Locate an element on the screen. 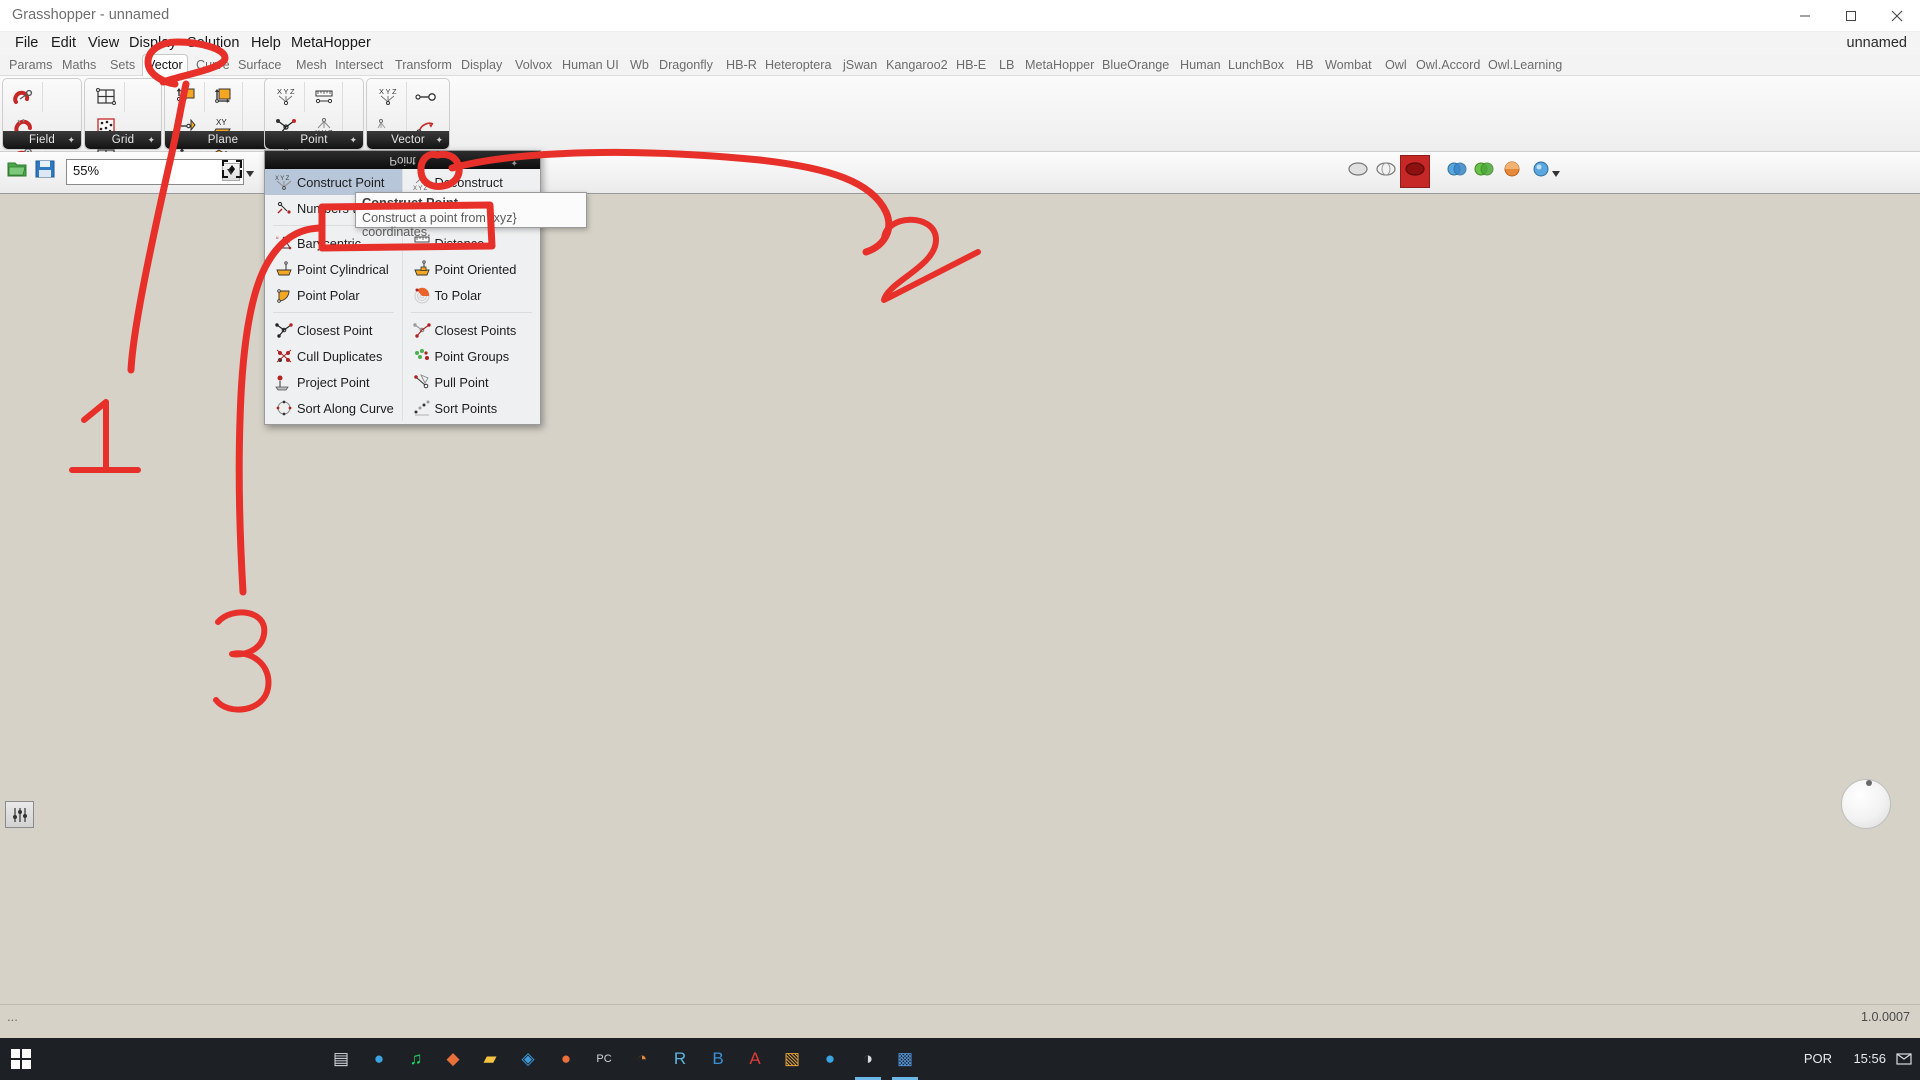 Image resolution: width=1920 pixels, height=1080 pixels. tab-lunchbox: LunchBox is located at coordinates (1256, 65).